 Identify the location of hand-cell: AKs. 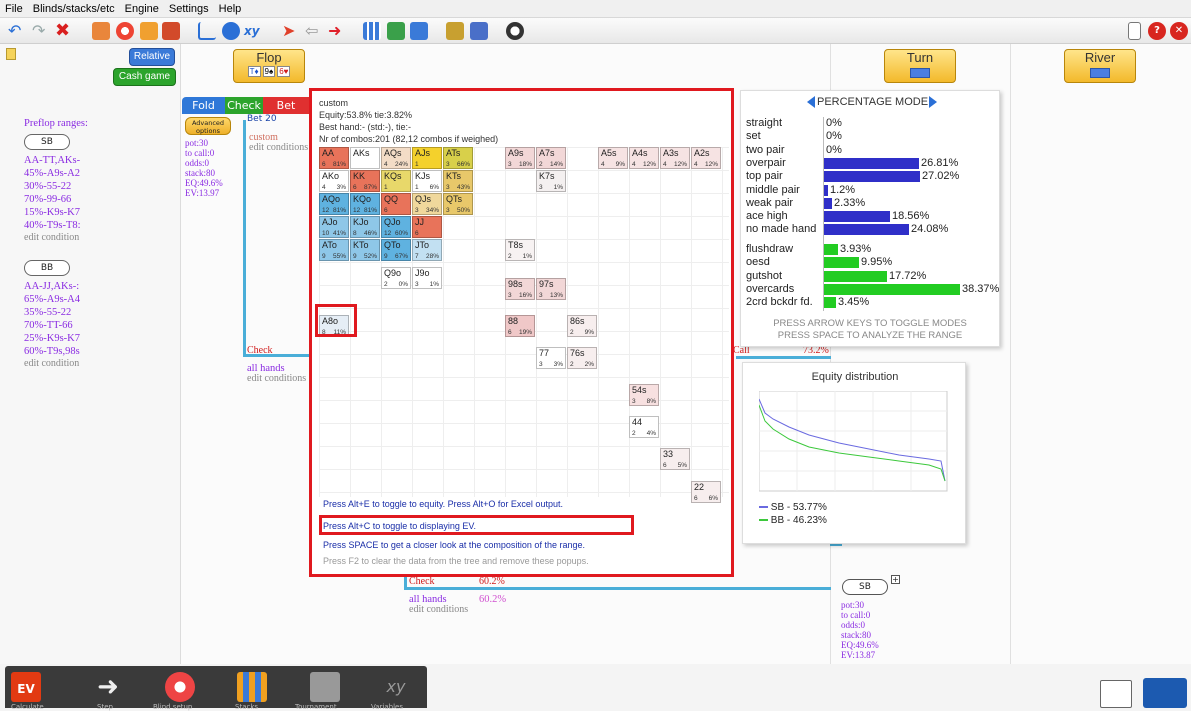
(365, 158).